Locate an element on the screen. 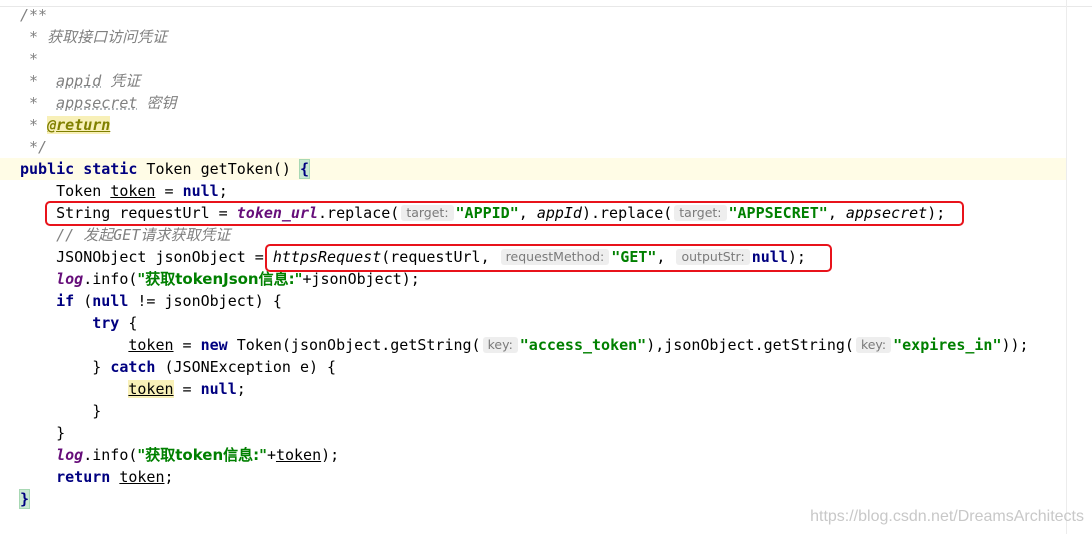 Image resolution: width=1092 pixels, height=554 pixels. doc-return-tag: @return is located at coordinates (79, 125).